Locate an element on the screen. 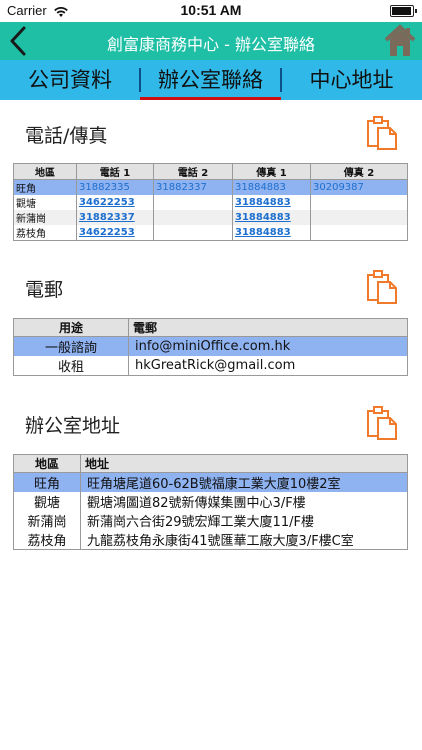  address-cell: 九龍荔枝角永康街41號匯華工廠大廈3/F樓C室 is located at coordinates (244, 540).